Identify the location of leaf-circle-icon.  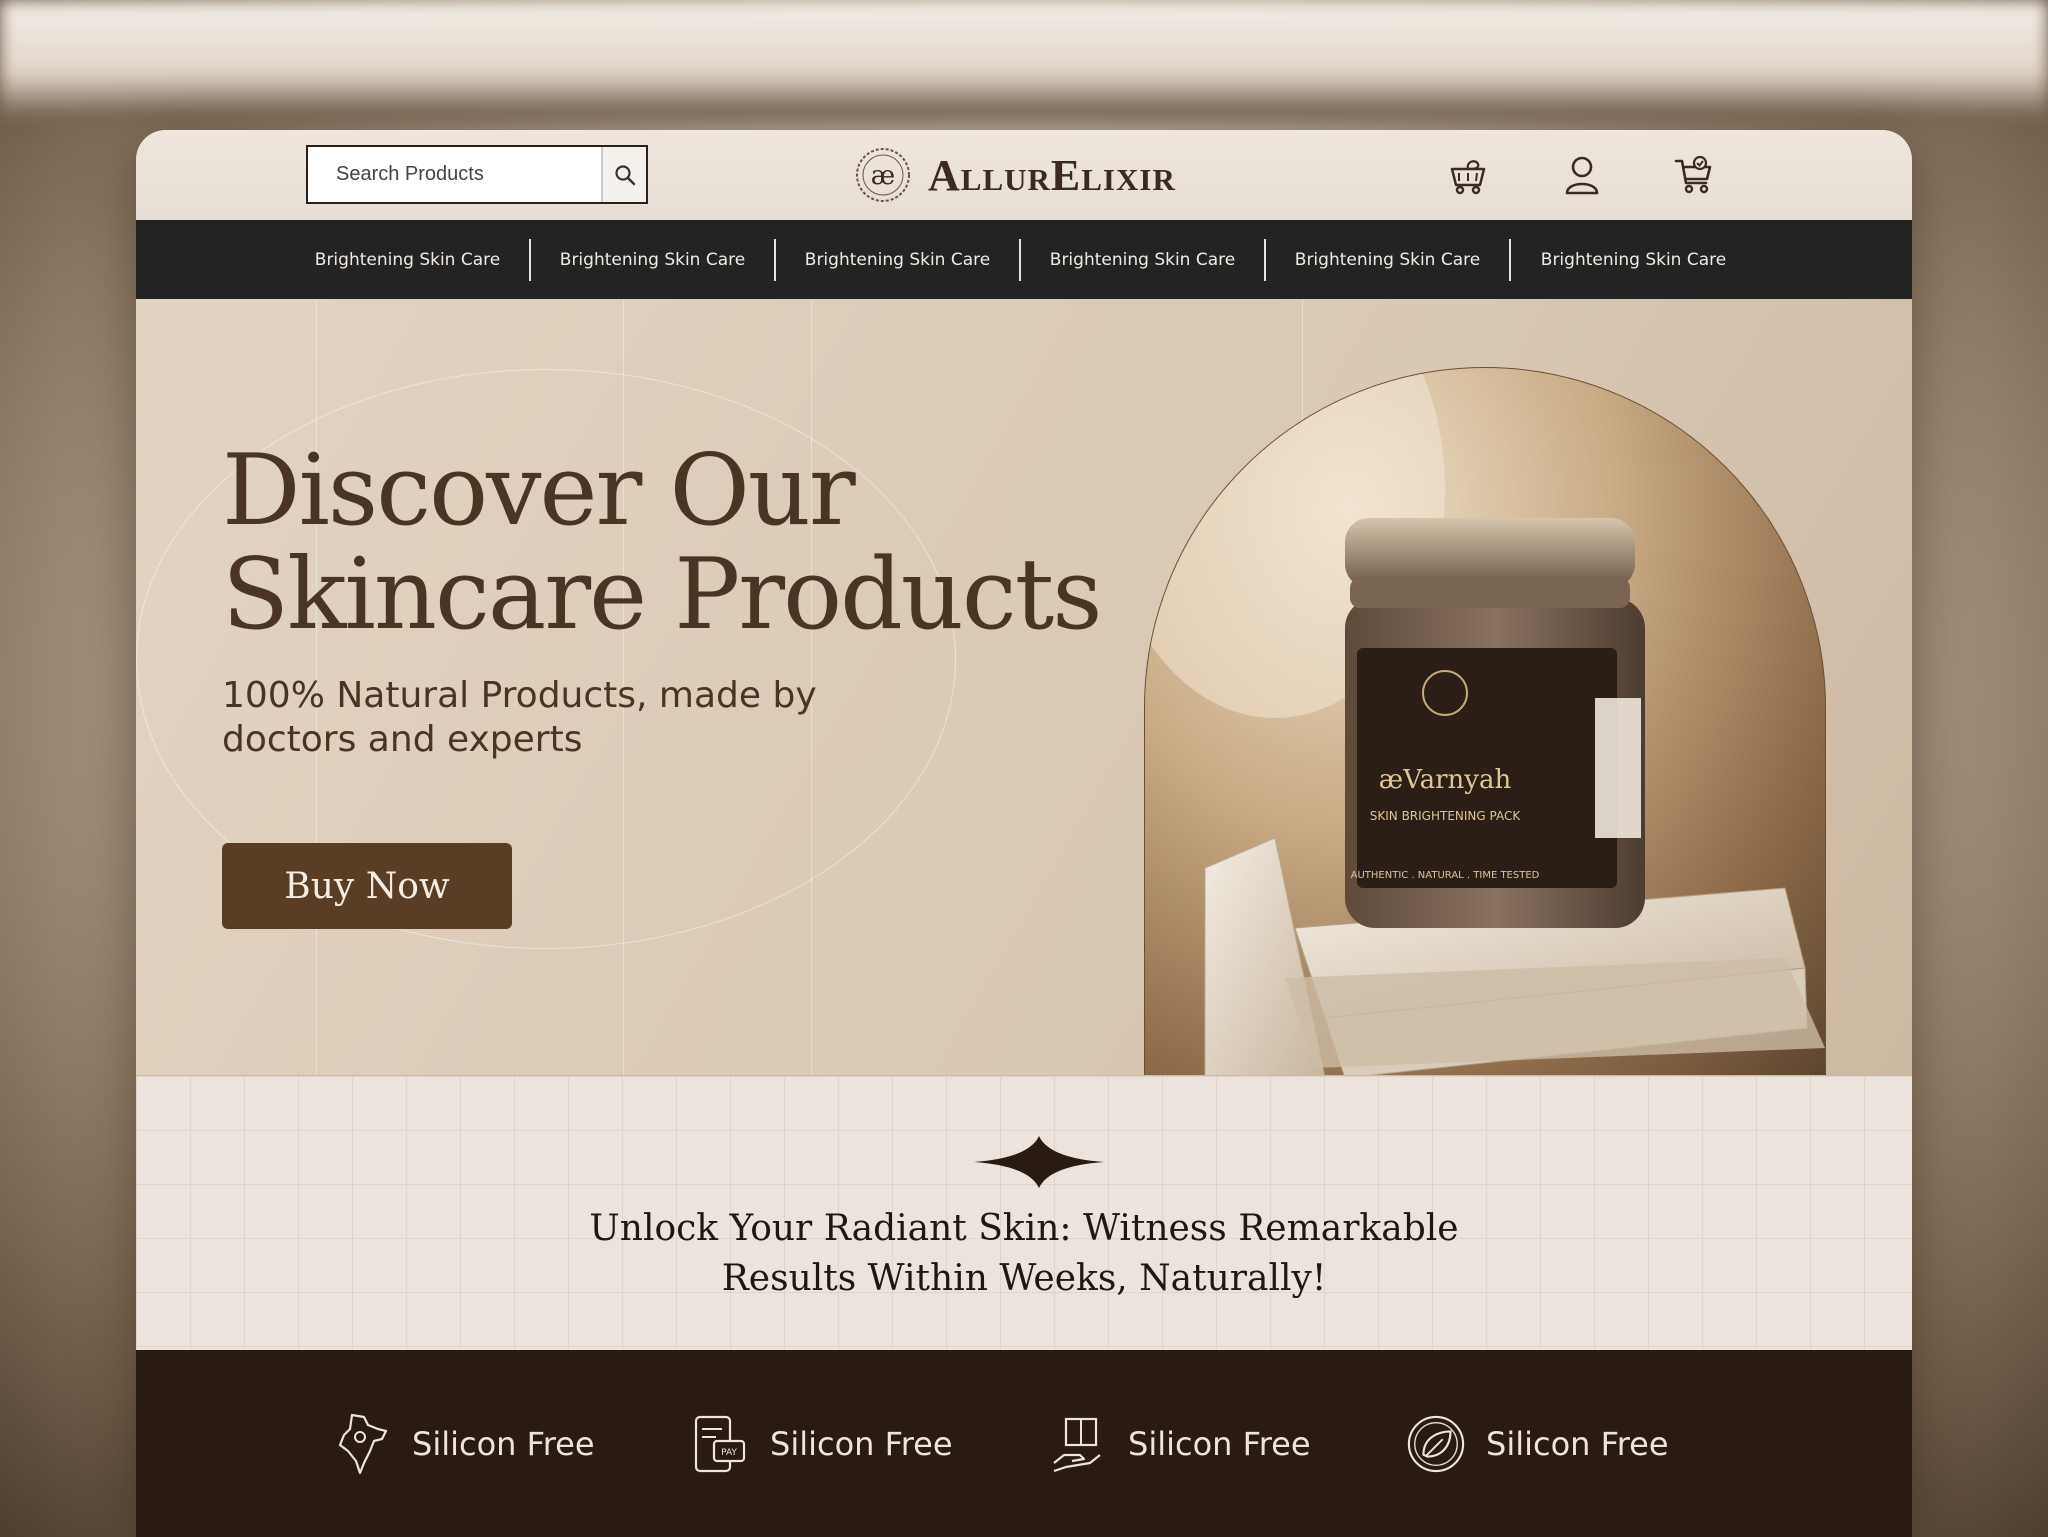
(1436, 1444).